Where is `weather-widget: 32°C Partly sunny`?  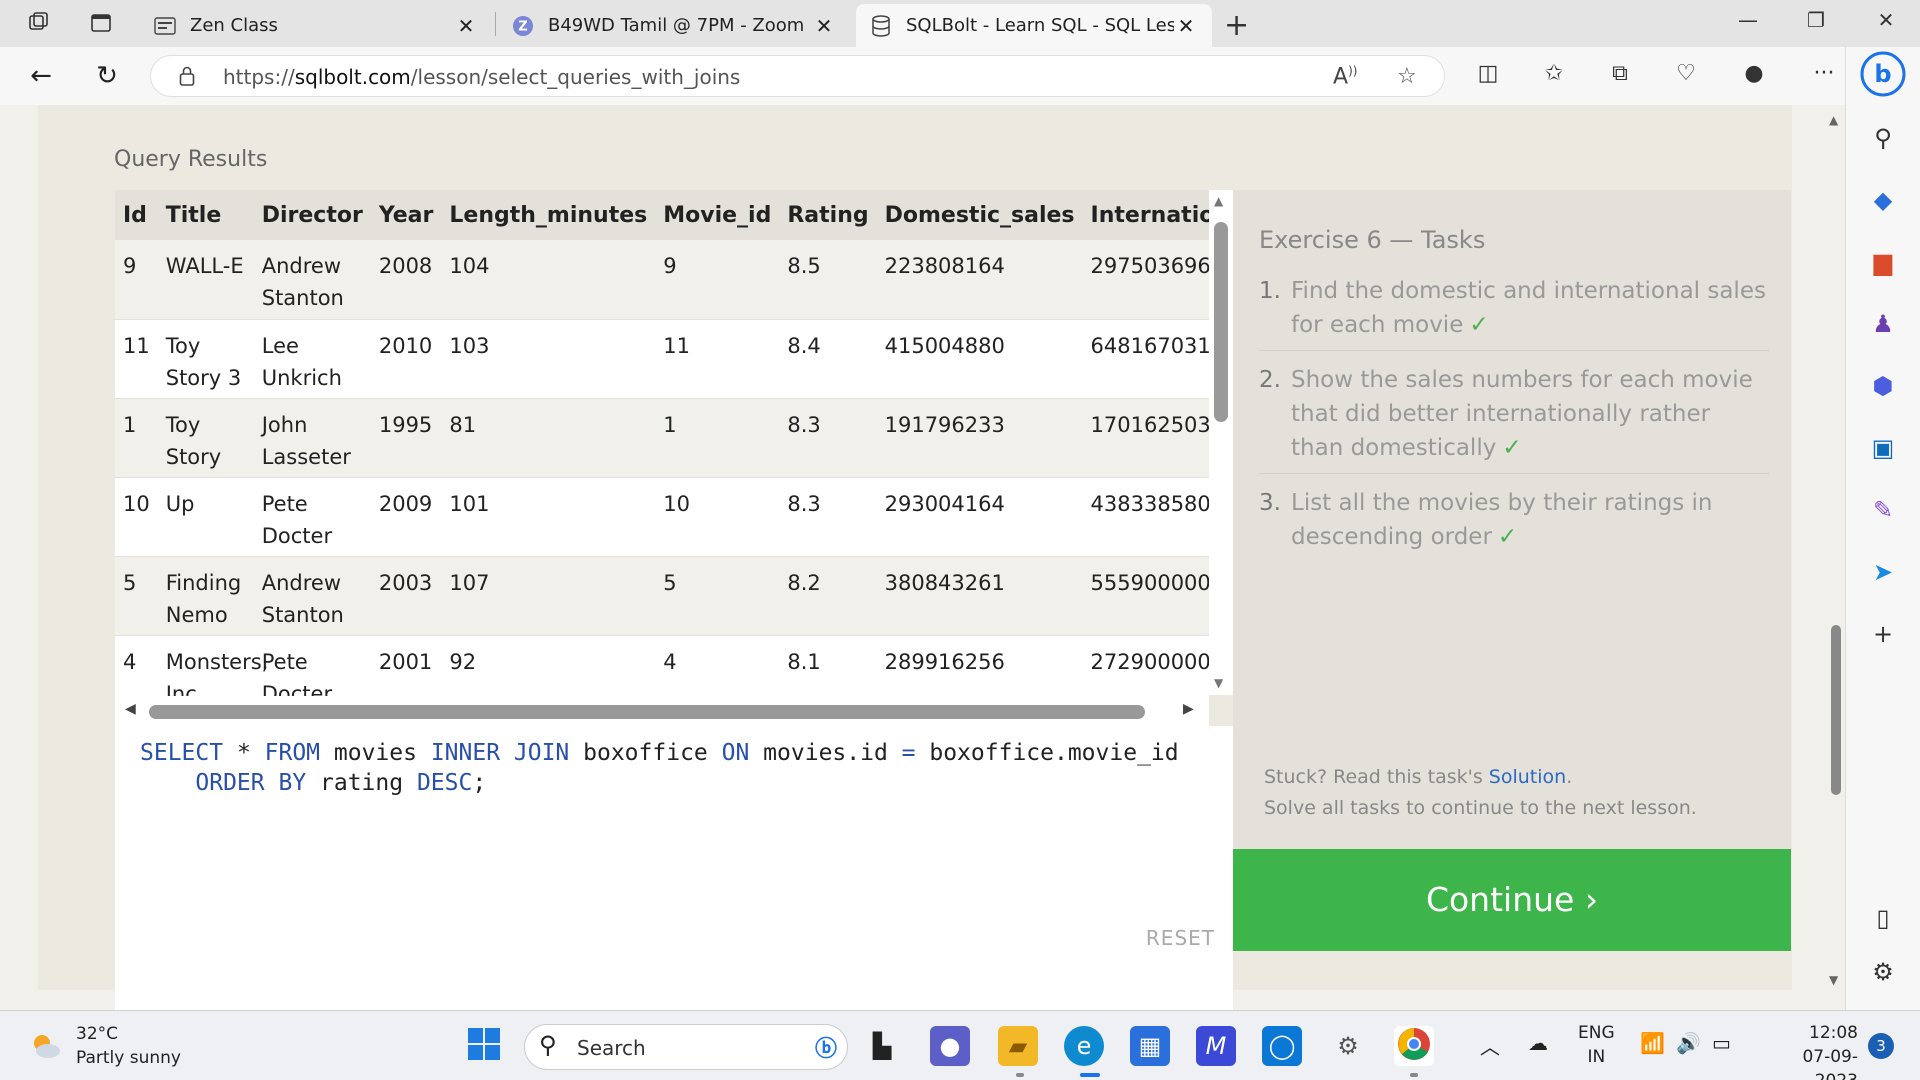 weather-widget: 32°C Partly sunny is located at coordinates (128, 1046).